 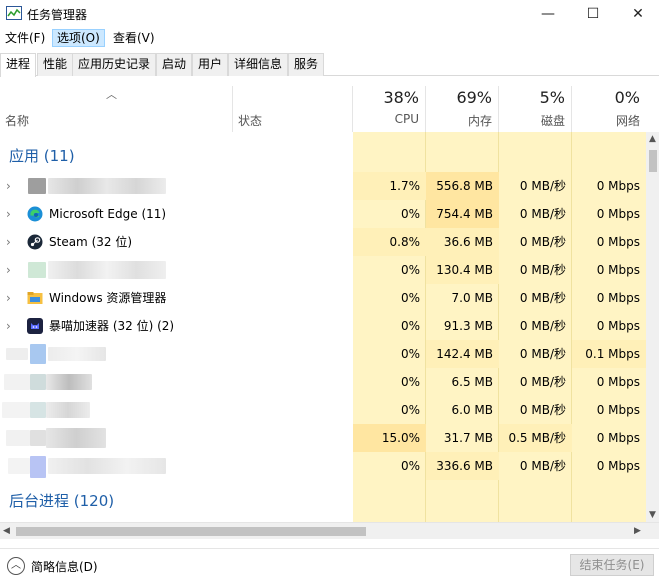 I want to click on memory-cell: 754.4 MB, so click(x=462, y=214).